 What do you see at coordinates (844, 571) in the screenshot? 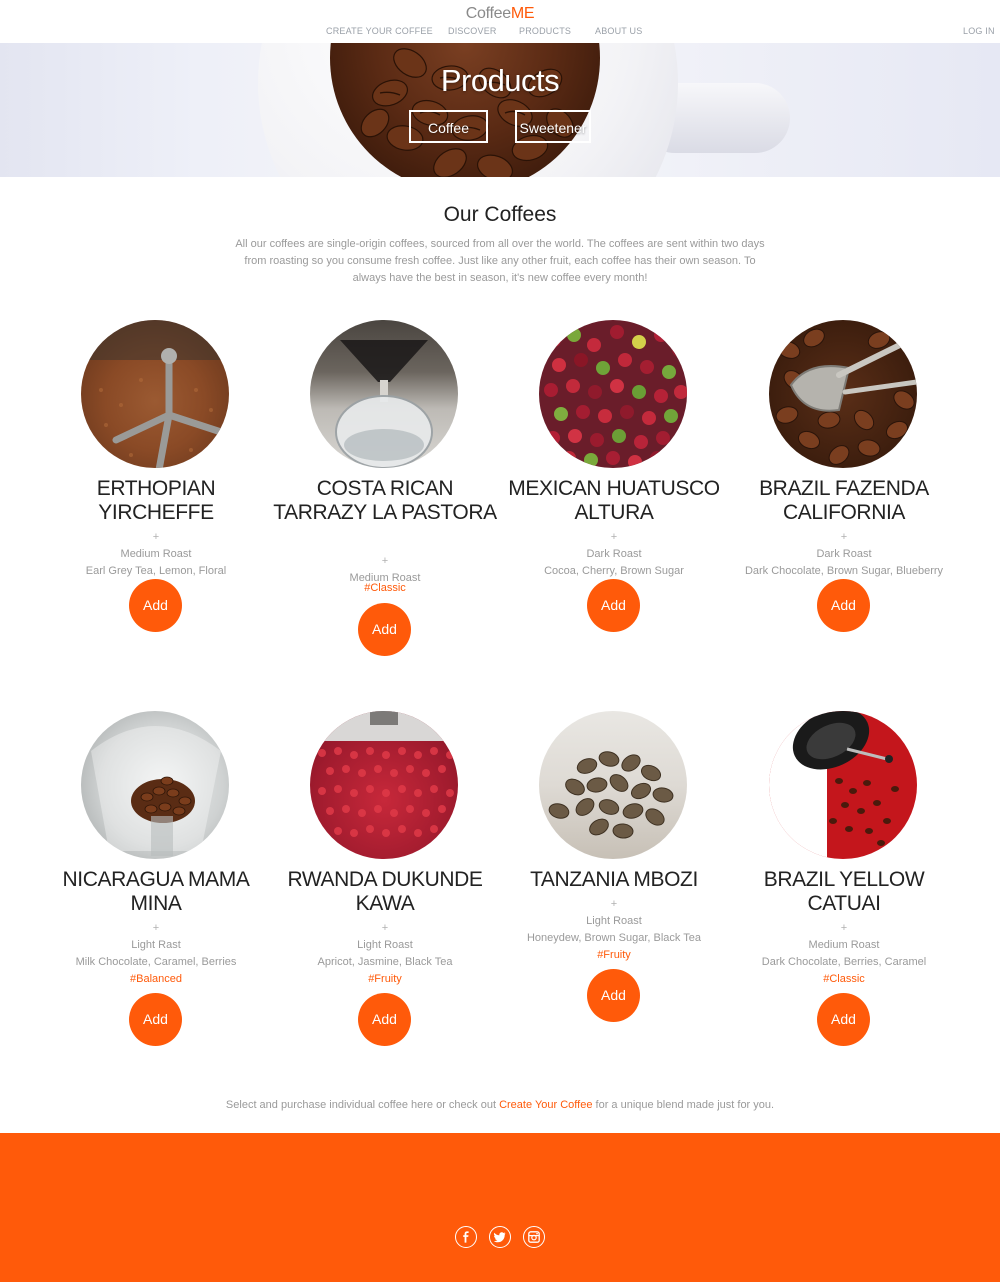
I see `product-notes: Dark Chocolate, Brown Sugar, Blueberry` at bounding box center [844, 571].